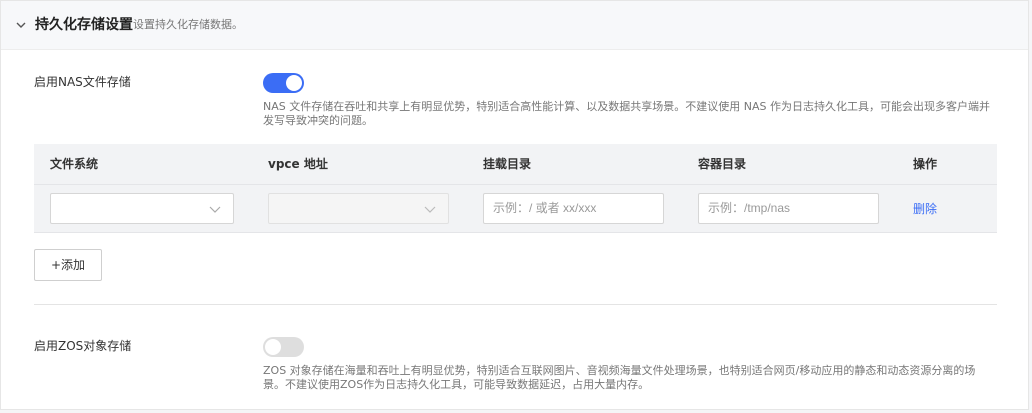 This screenshot has width=1032, height=413. Describe the element at coordinates (788, 208) in the screenshot. I see `container-dir-input: 示例：/tmp/nas` at that location.